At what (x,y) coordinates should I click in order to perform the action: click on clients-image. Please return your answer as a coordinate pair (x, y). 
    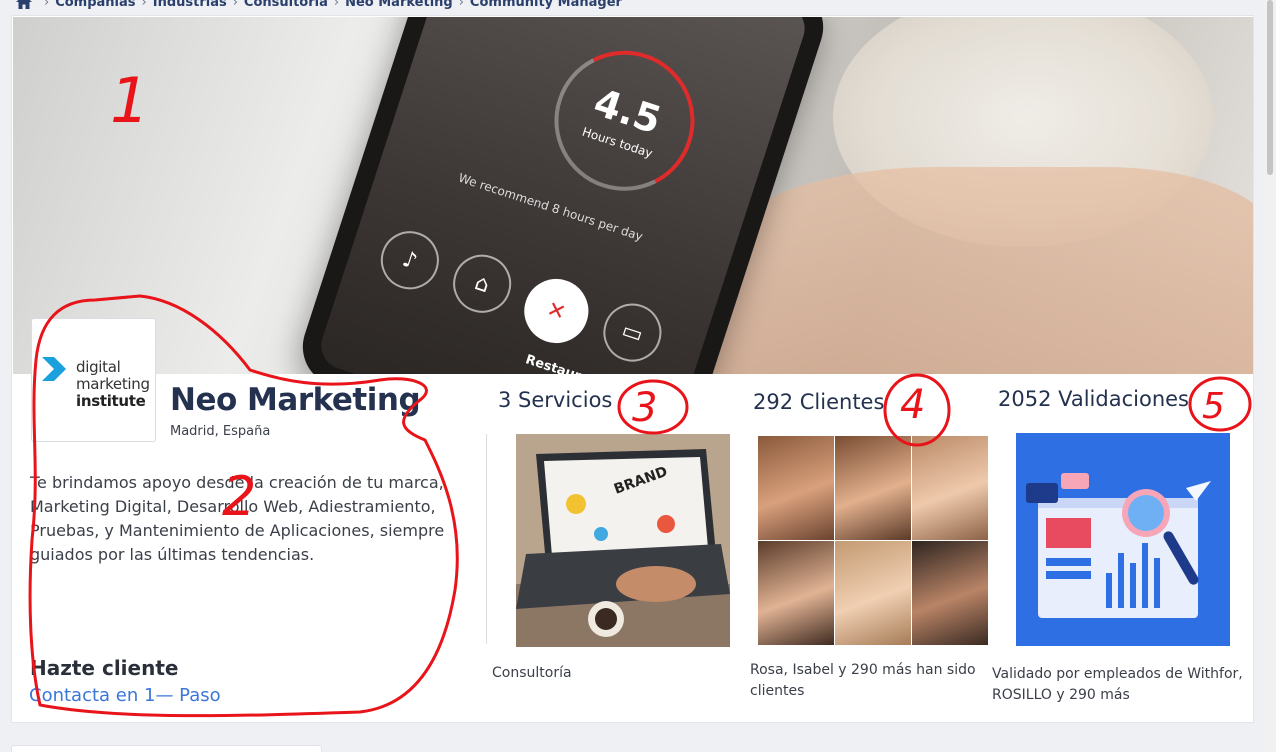
    Looking at the image, I should click on (873, 540).